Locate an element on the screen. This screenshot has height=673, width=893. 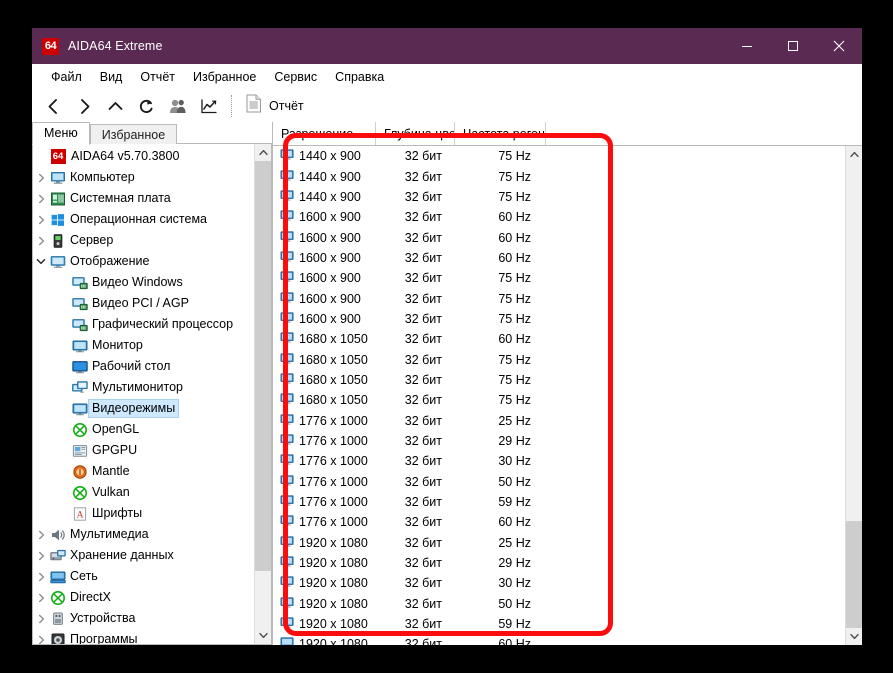
menu-item-view: Вид is located at coordinates (111, 77).